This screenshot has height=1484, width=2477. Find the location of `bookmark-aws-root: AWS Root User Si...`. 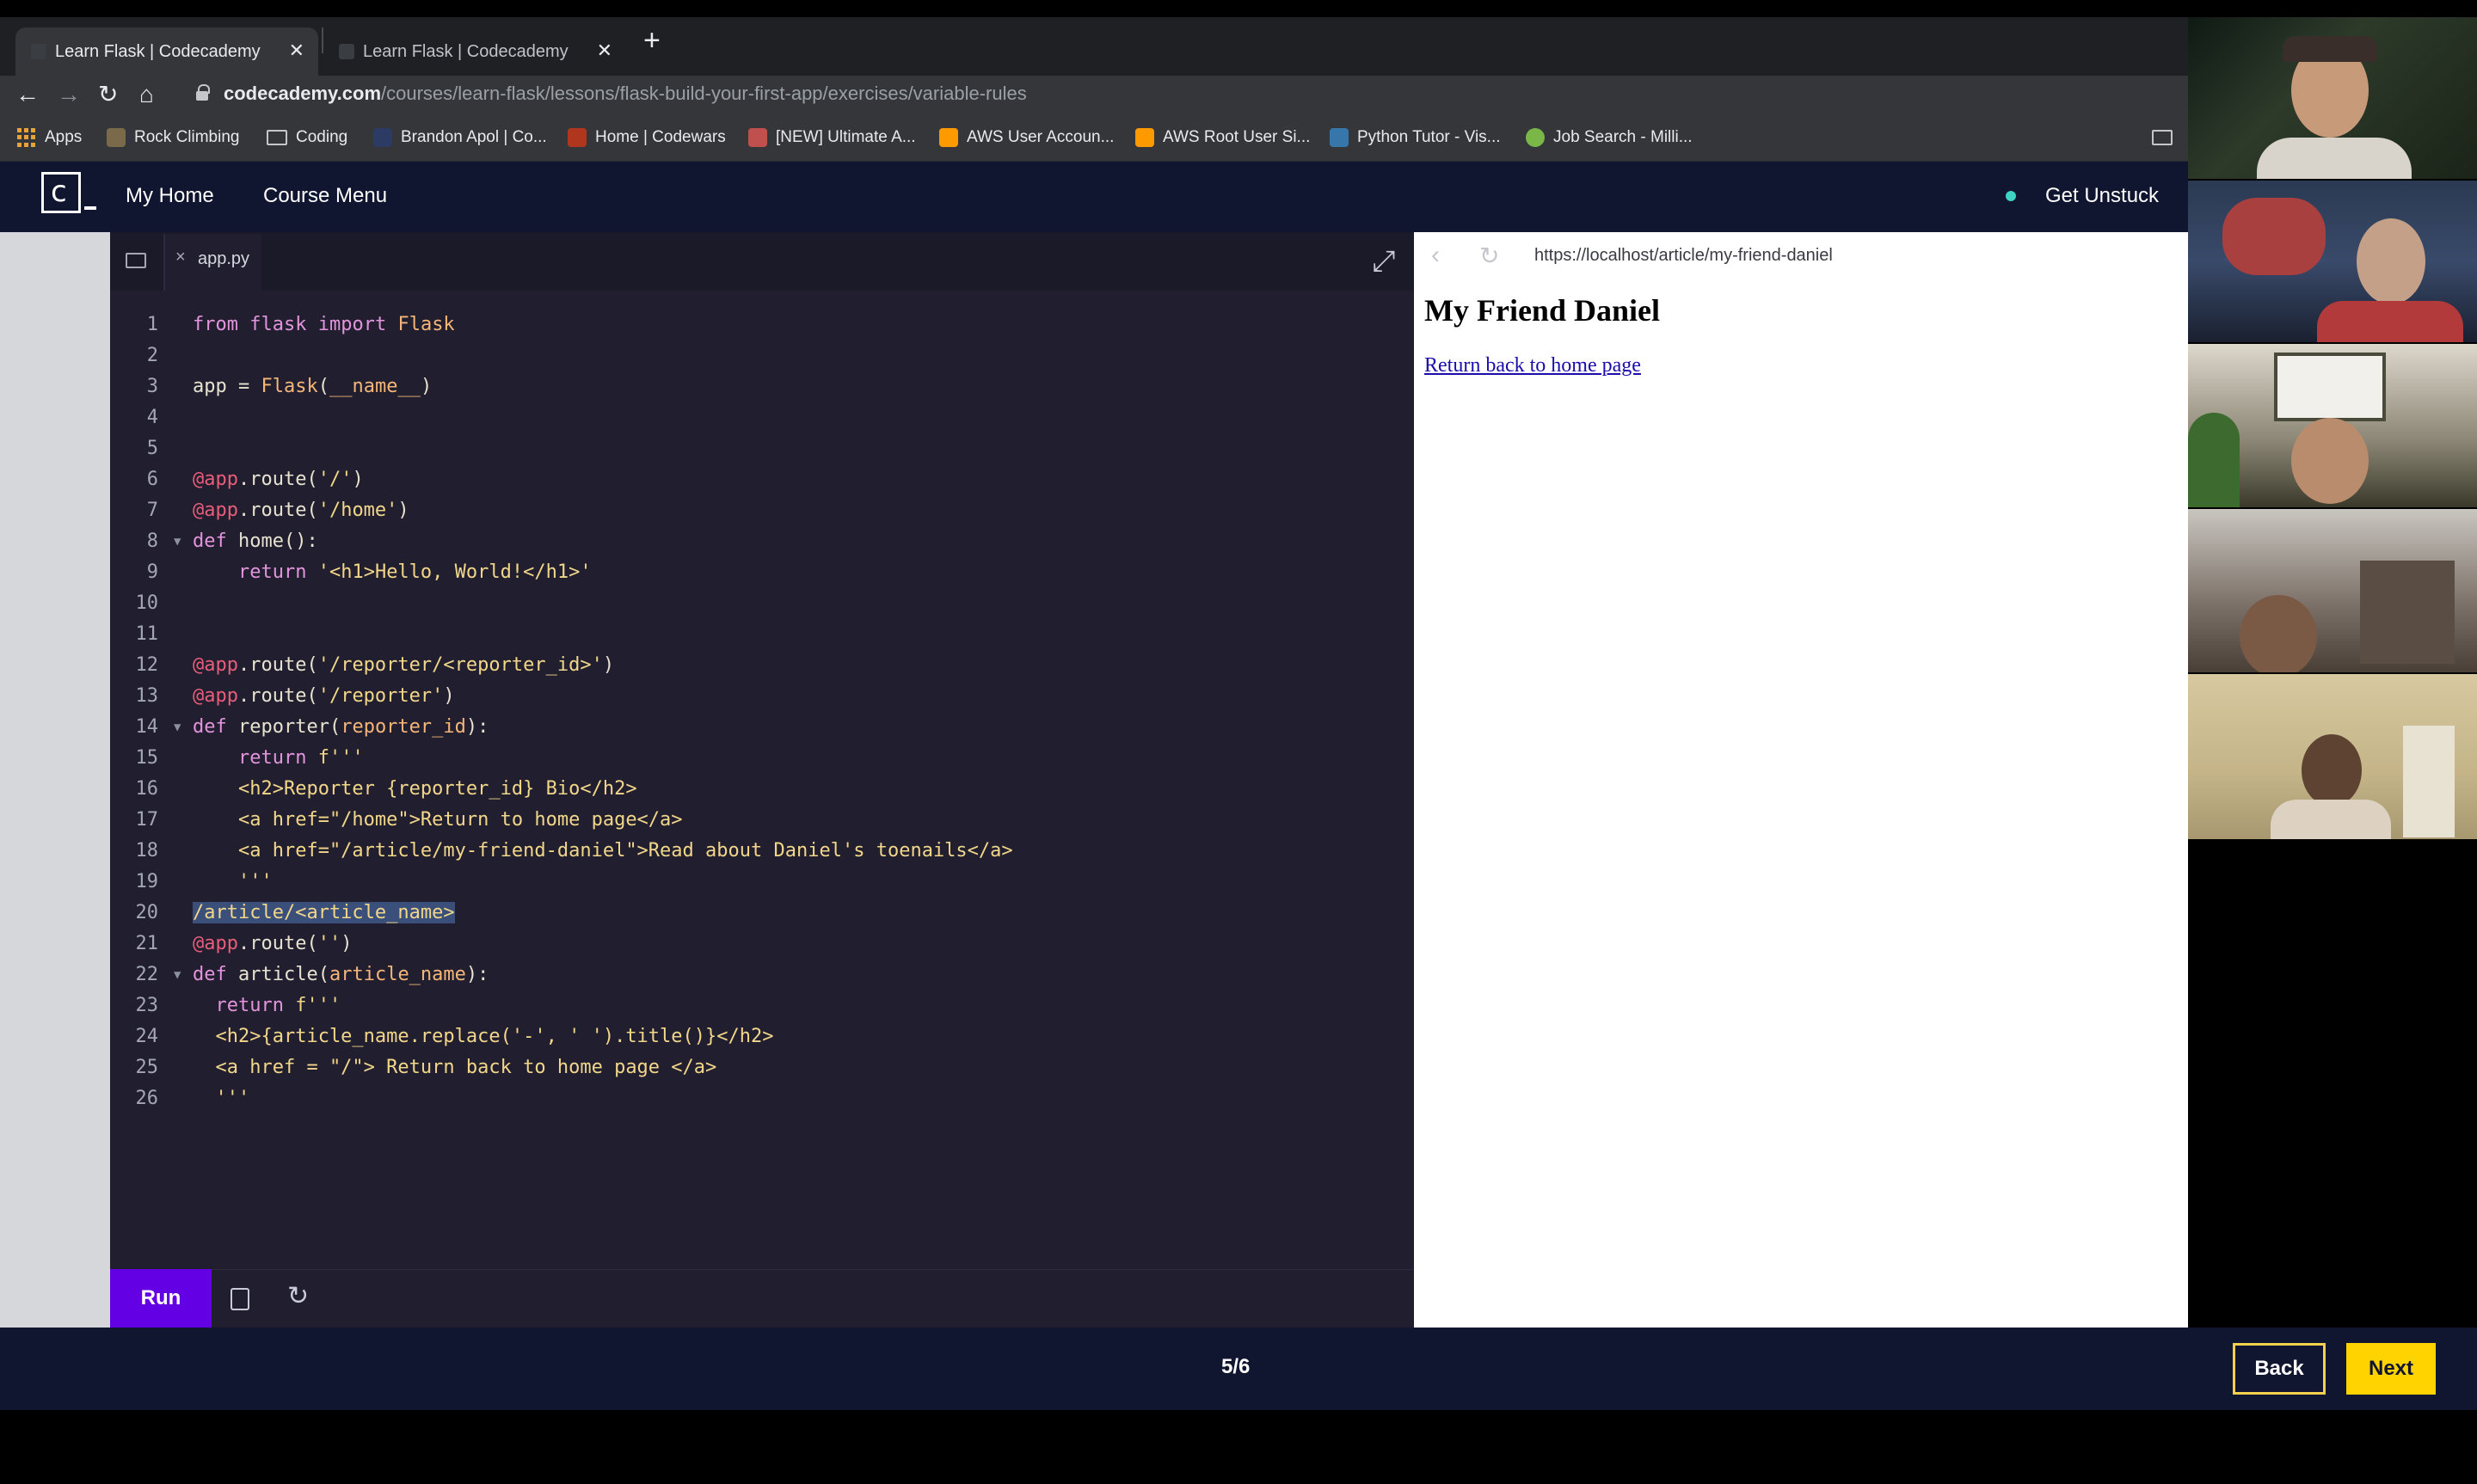

bookmark-aws-root: AWS Root User Si... is located at coordinates (1222, 138).